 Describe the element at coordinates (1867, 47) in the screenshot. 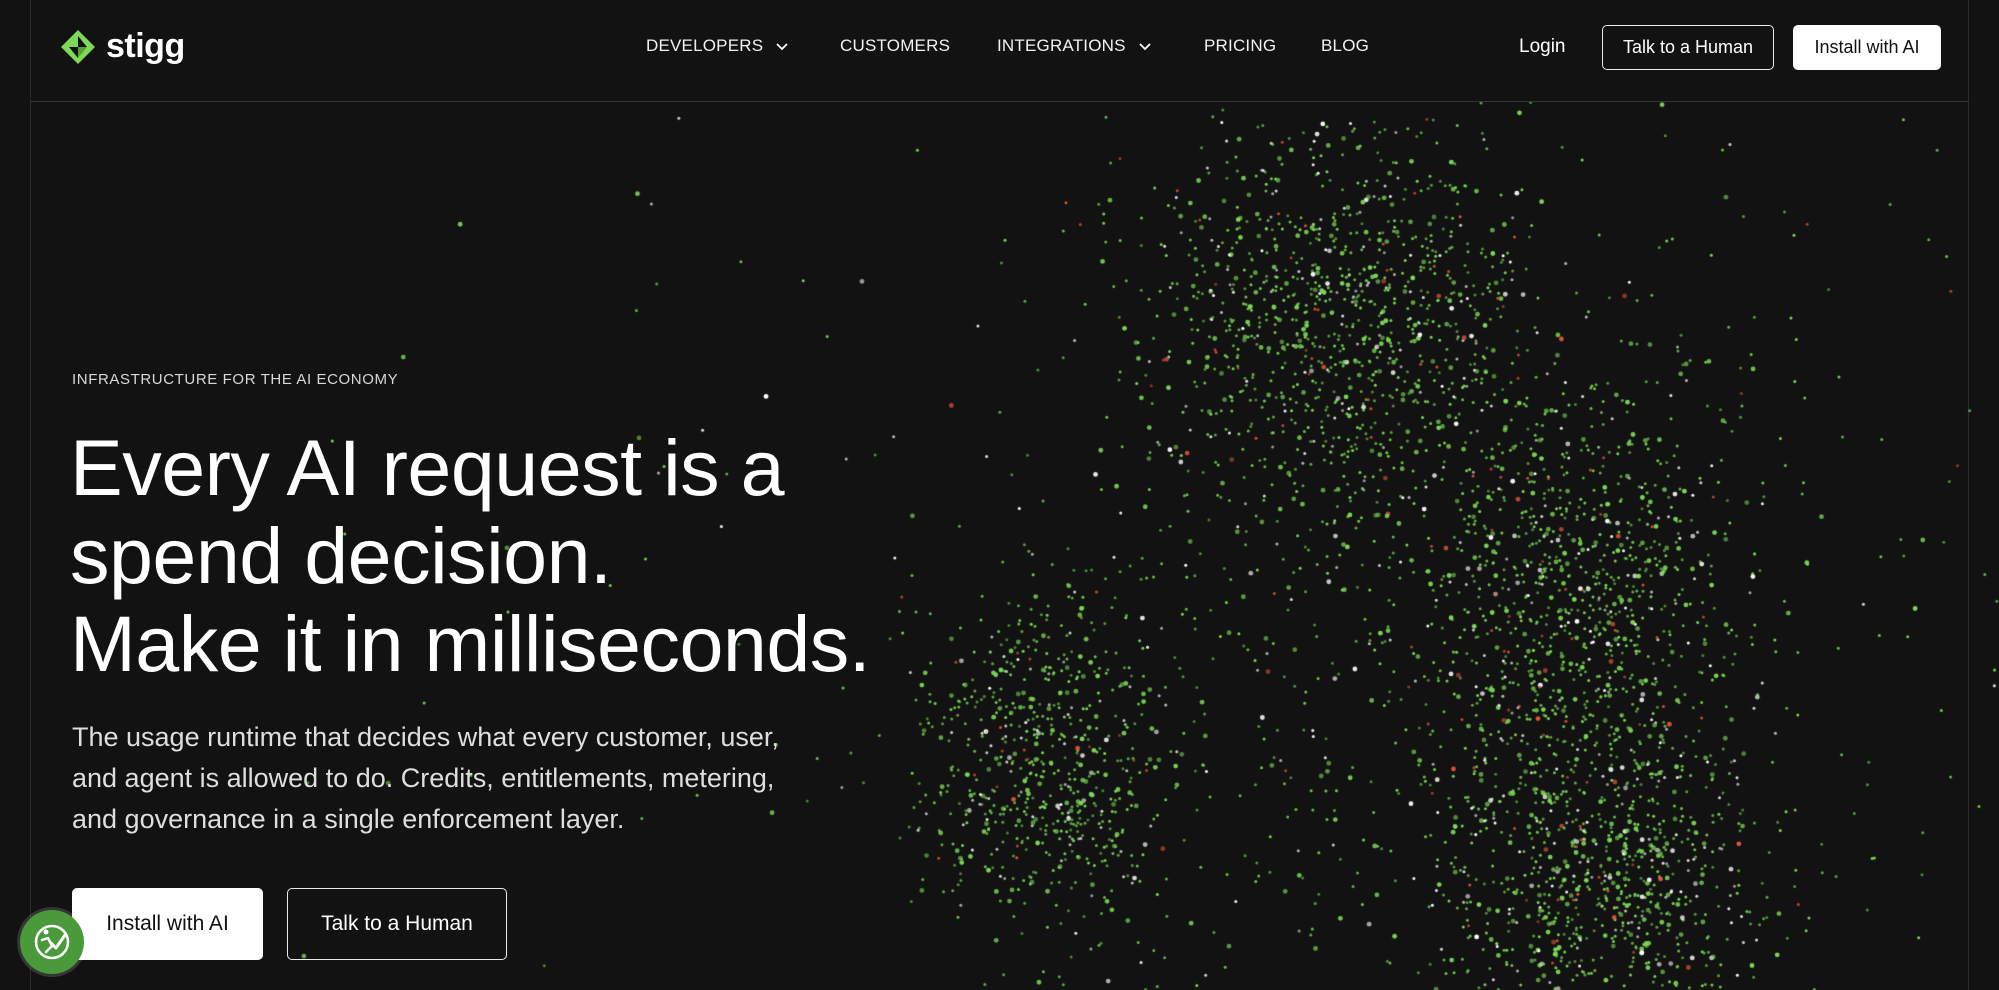

I see `install-with-ai-button: Install with AI` at that location.